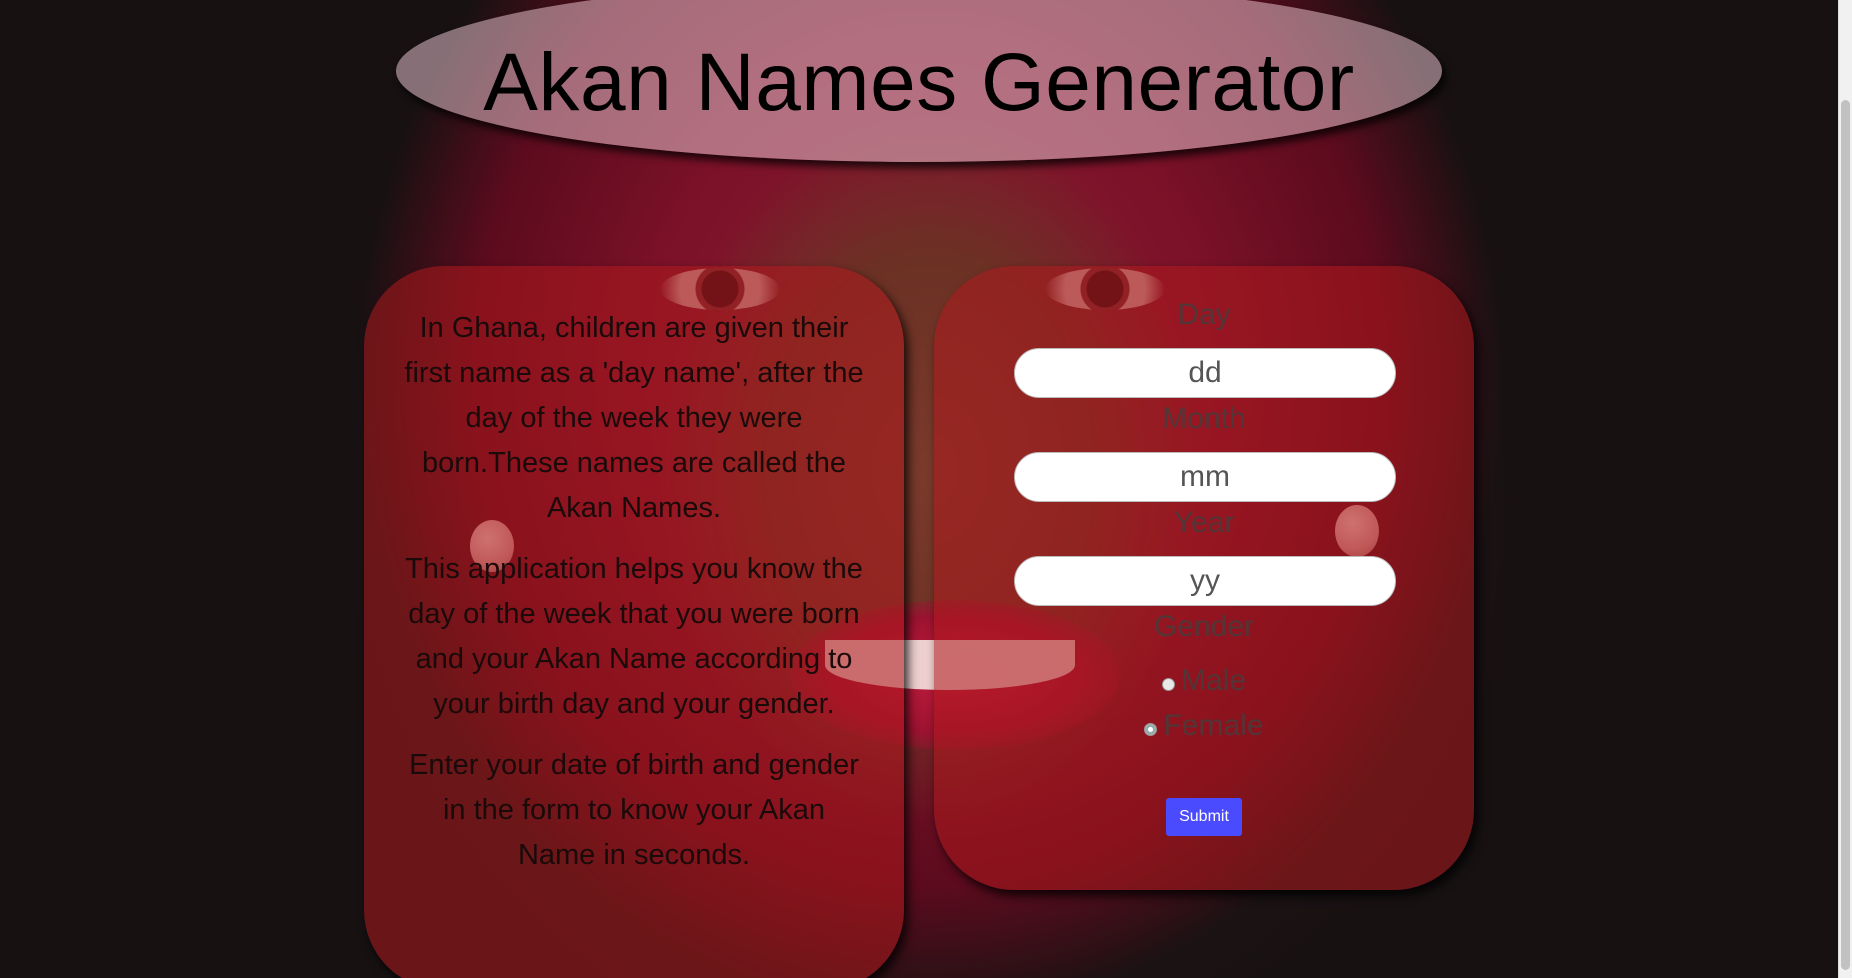 The width and height of the screenshot is (1852, 978). What do you see at coordinates (1213, 681) in the screenshot?
I see `male-radio-label: Male` at bounding box center [1213, 681].